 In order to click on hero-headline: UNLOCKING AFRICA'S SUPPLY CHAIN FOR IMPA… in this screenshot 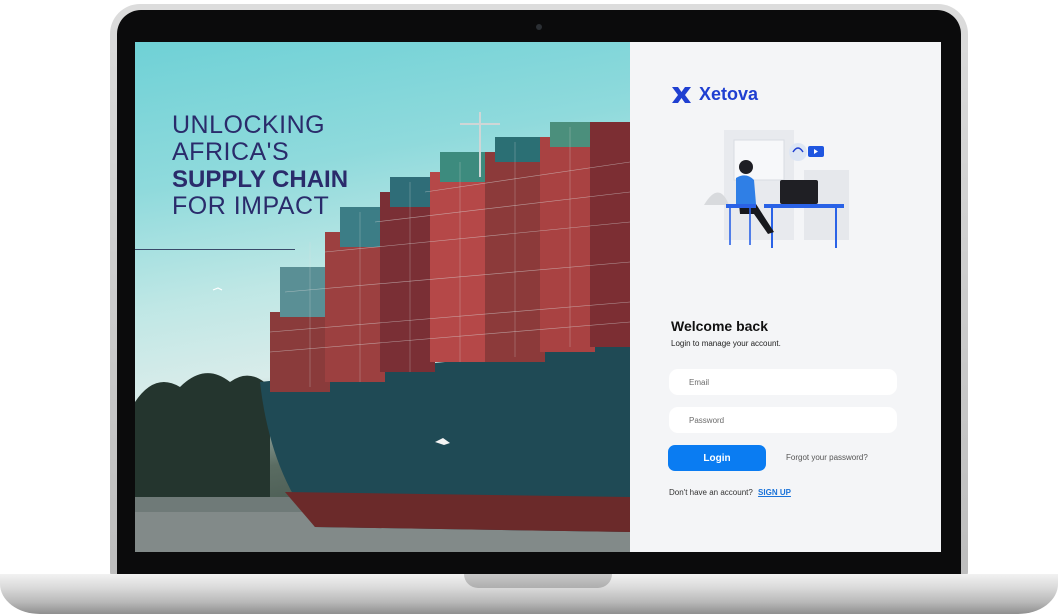, I will do `click(260, 166)`.